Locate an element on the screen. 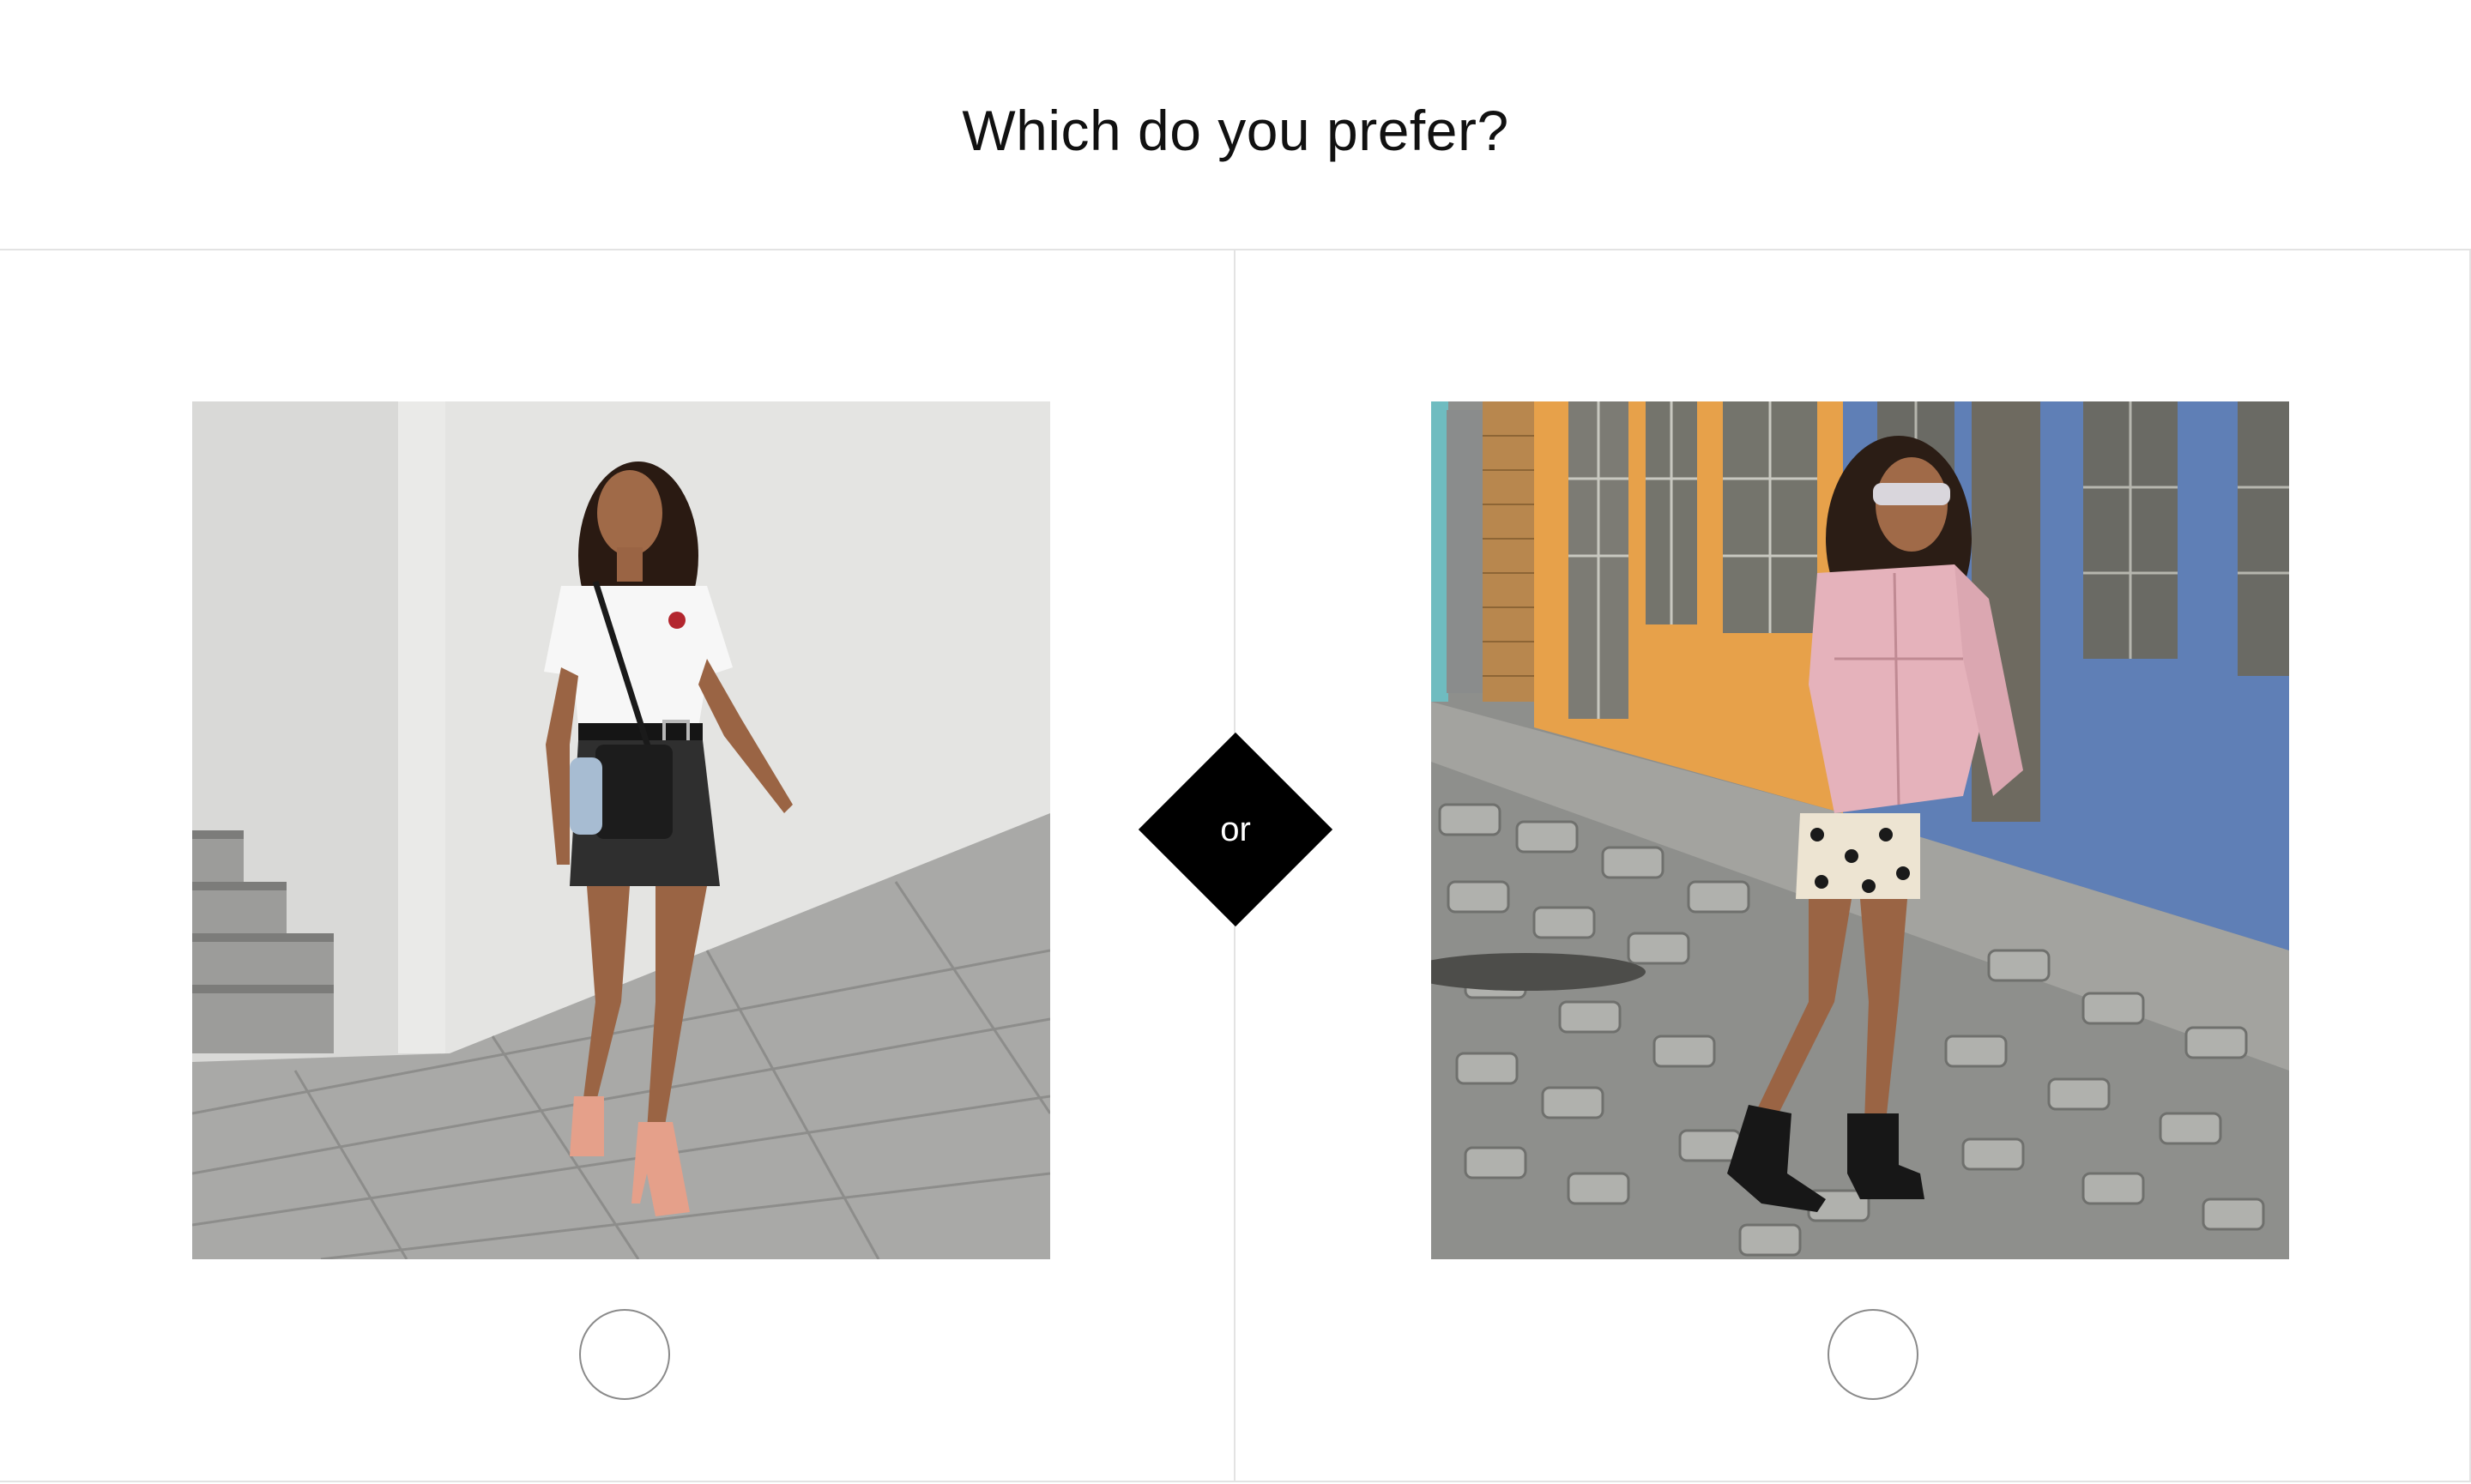  or-label: or is located at coordinates (1235, 829).